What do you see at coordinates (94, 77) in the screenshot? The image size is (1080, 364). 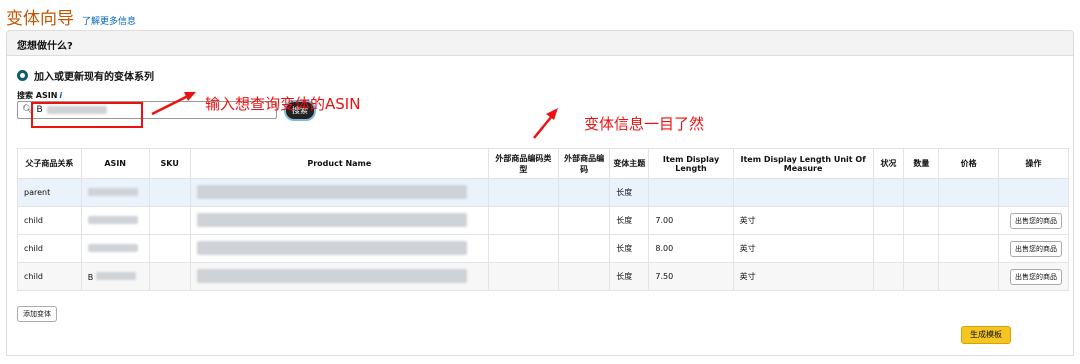 I see `option-label: 加入或更新现有的变体系列` at bounding box center [94, 77].